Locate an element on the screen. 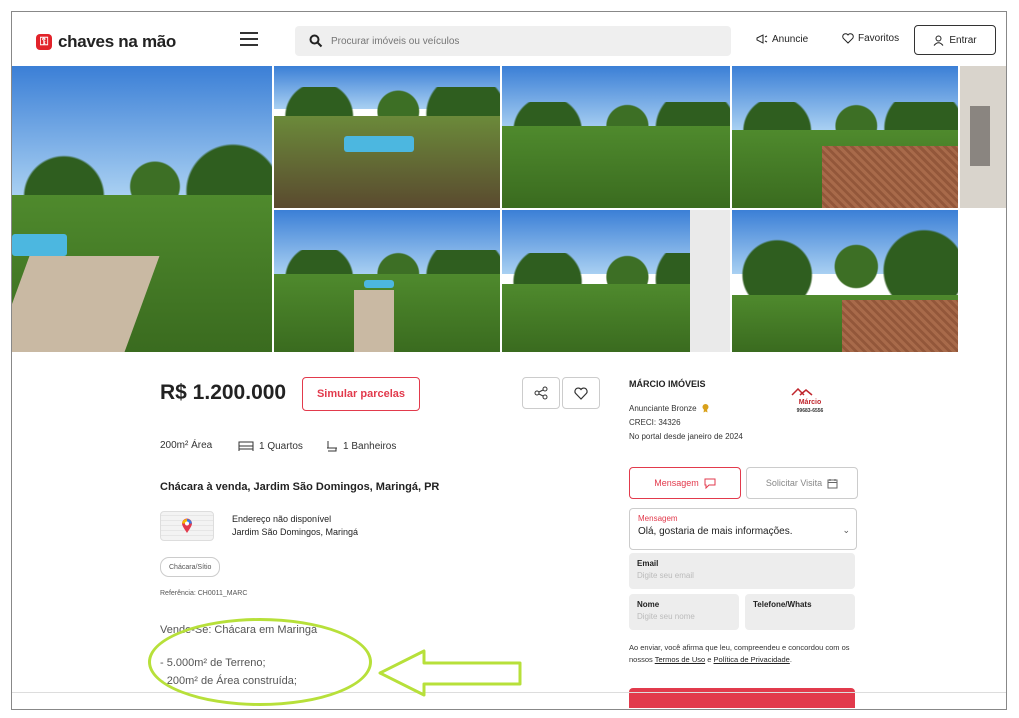  legal-and: e is located at coordinates (709, 659).